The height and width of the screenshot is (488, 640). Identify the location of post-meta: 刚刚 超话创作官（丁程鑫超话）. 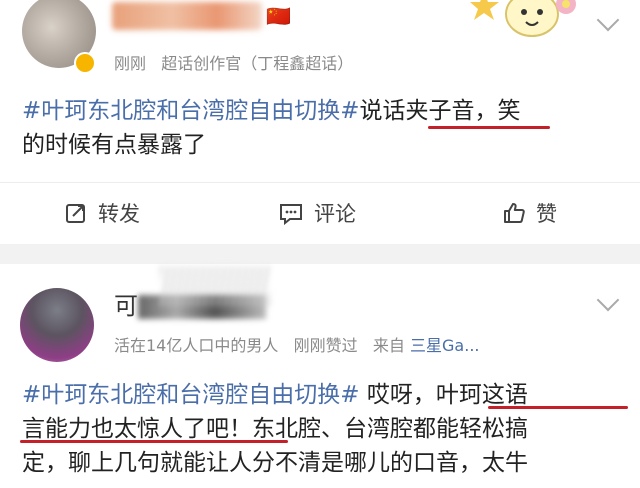
(233, 62).